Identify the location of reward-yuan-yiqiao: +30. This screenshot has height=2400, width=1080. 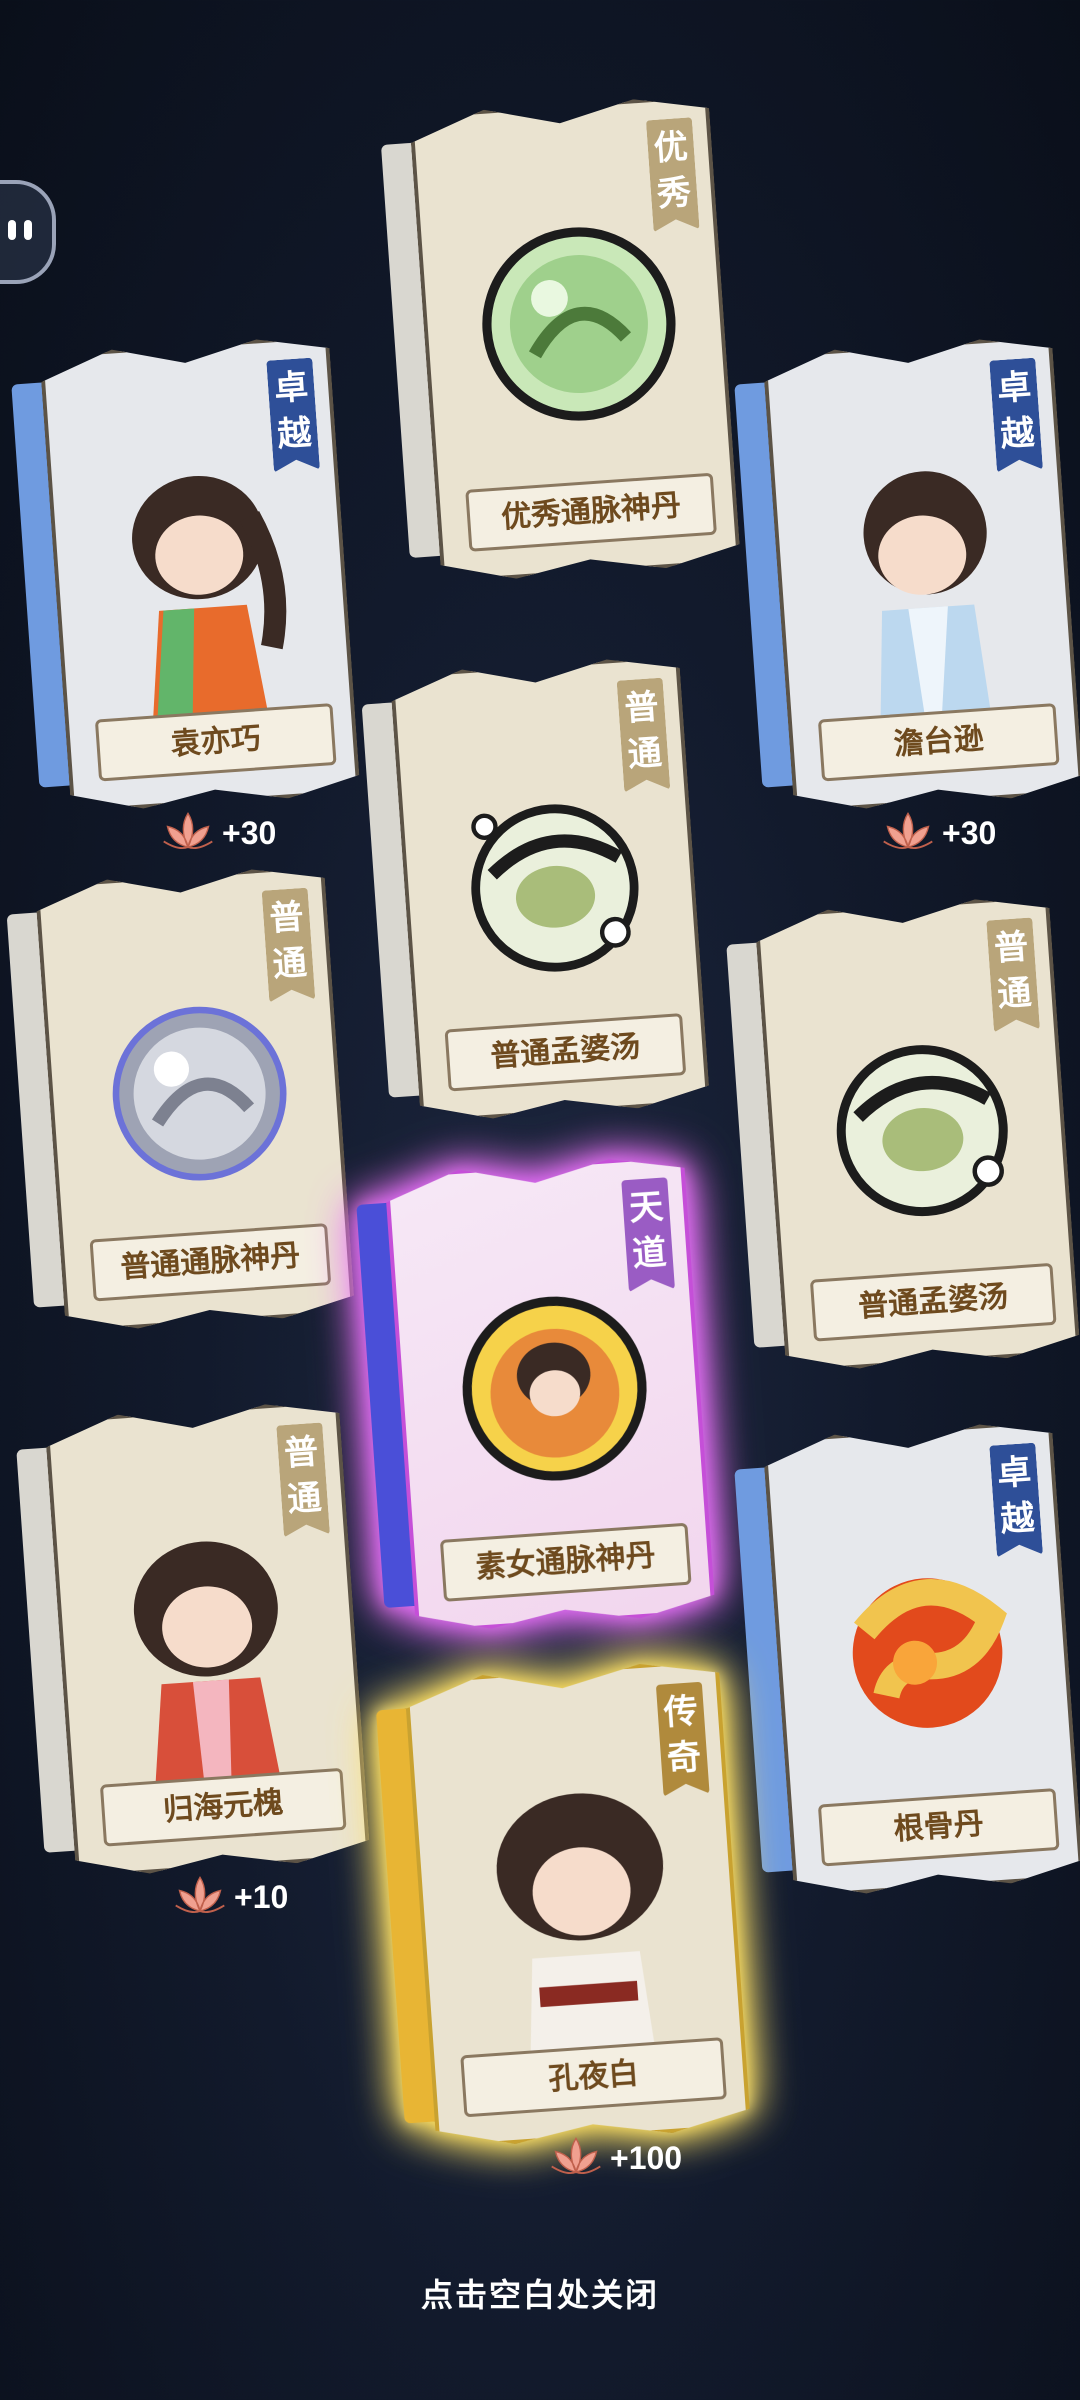
(218, 833).